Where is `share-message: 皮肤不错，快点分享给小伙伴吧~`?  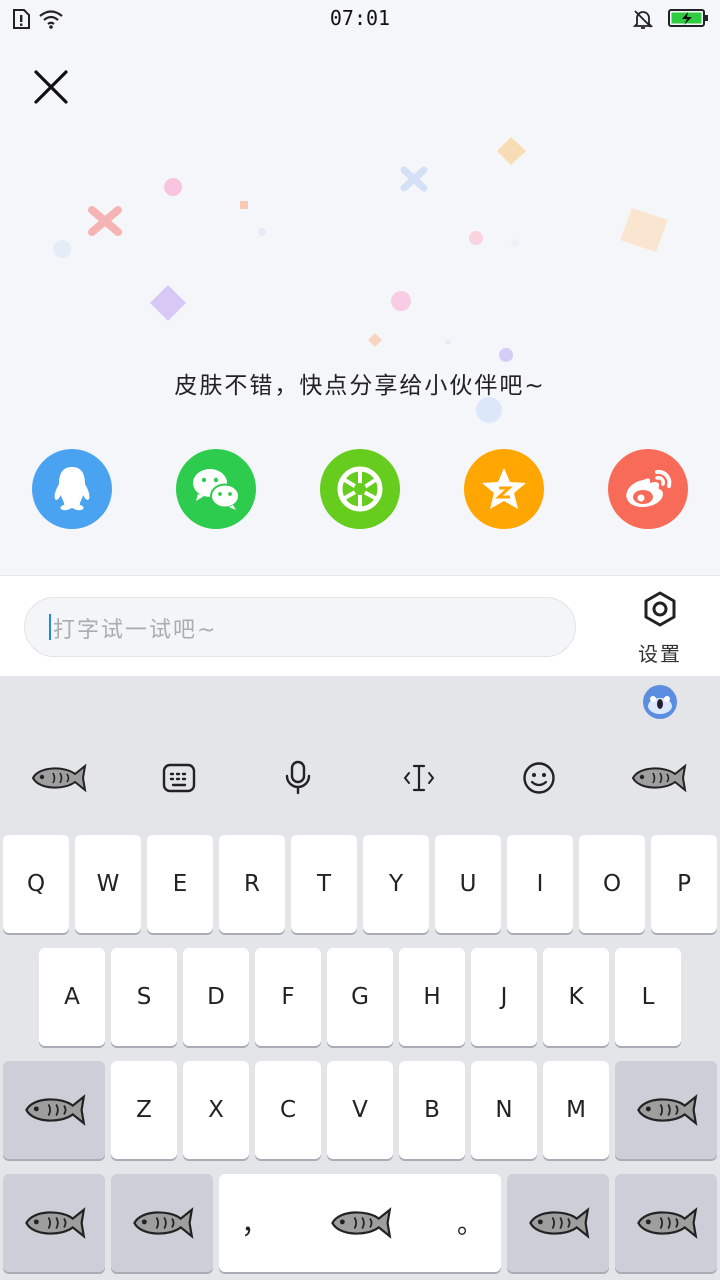
share-message: 皮肤不错，快点分享给小伙伴吧~ is located at coordinates (360, 386).